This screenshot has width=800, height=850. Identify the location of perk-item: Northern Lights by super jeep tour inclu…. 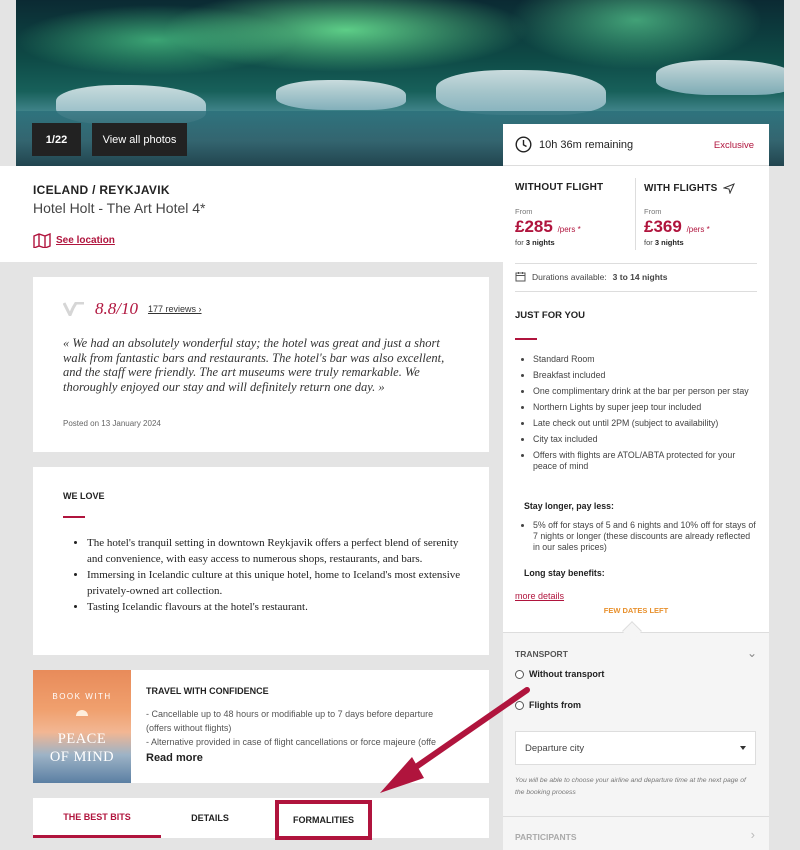
(645, 407).